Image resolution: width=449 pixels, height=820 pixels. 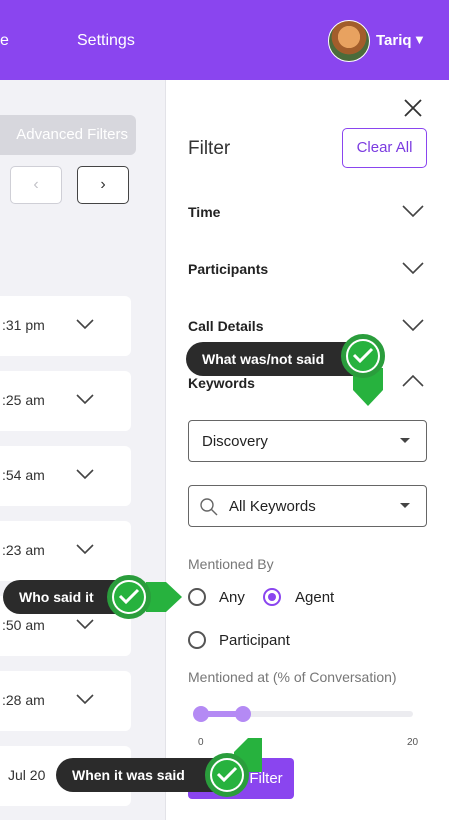 I want to click on radio-participant, so click(x=197, y=640).